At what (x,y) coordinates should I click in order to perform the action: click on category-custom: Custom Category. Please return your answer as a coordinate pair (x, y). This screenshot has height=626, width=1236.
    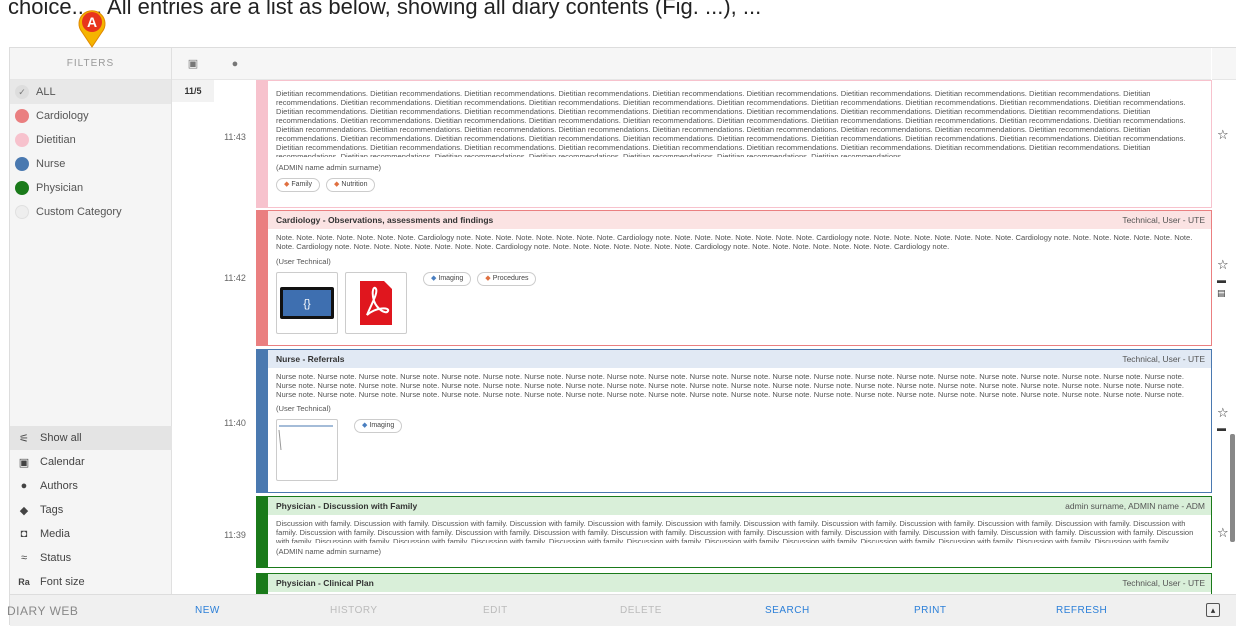
    Looking at the image, I should click on (90, 212).